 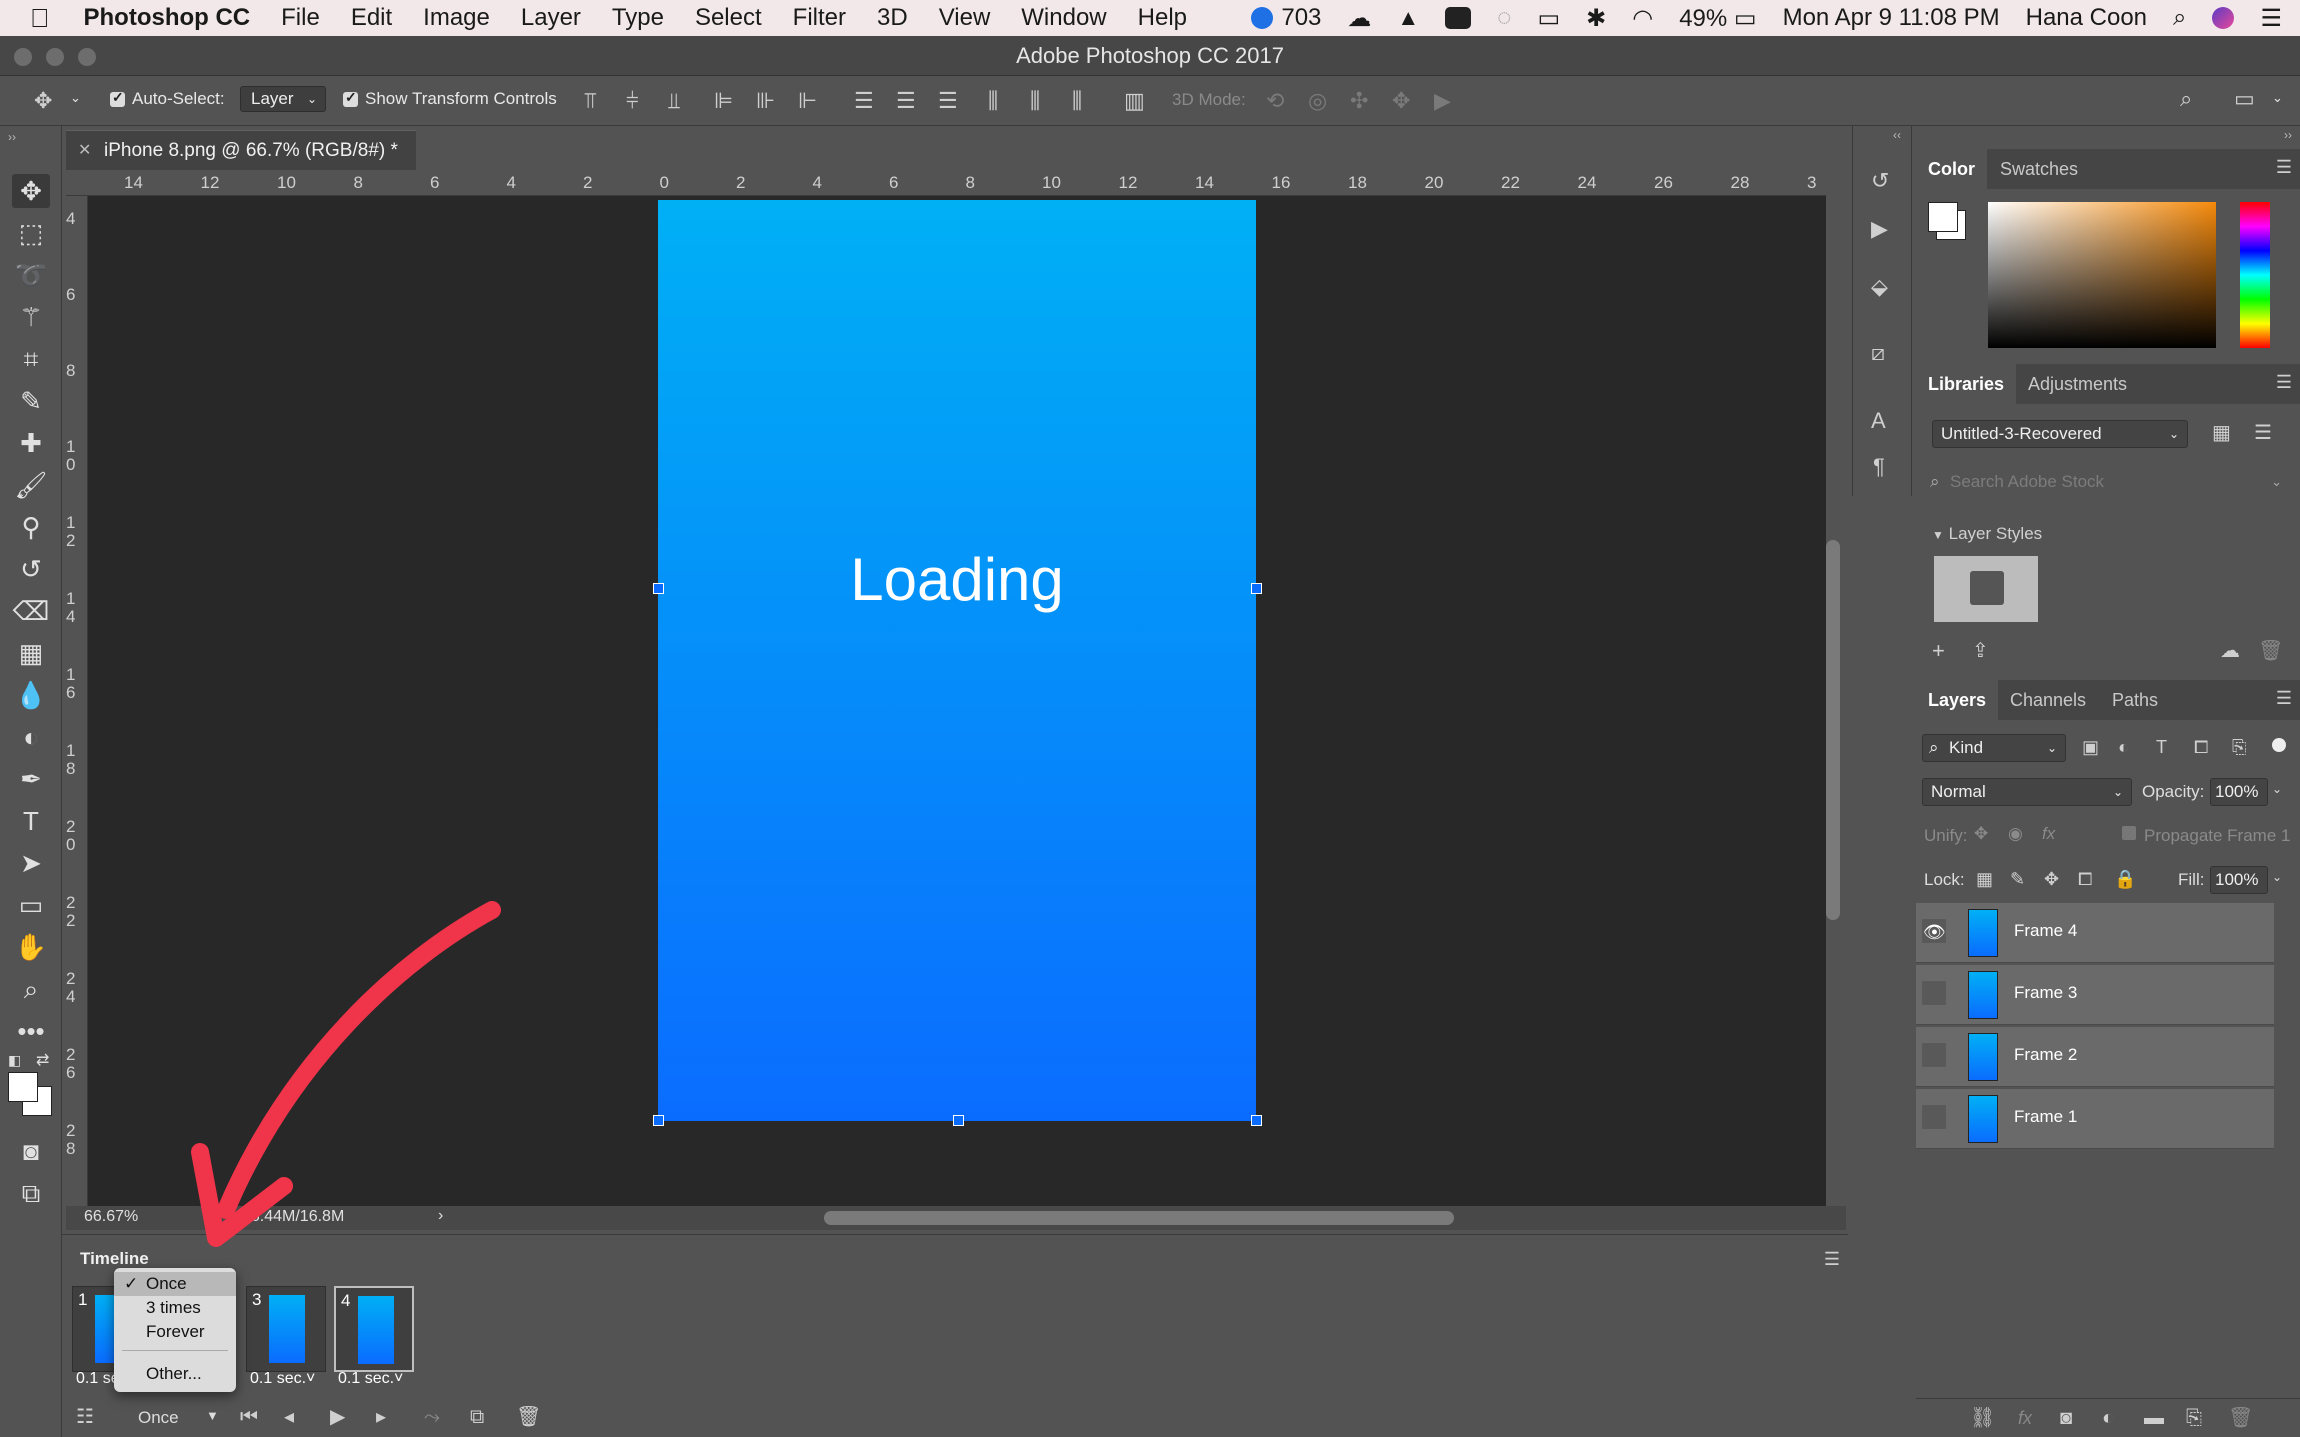 I want to click on tab-adjustments: Adjustments, so click(x=2077, y=384).